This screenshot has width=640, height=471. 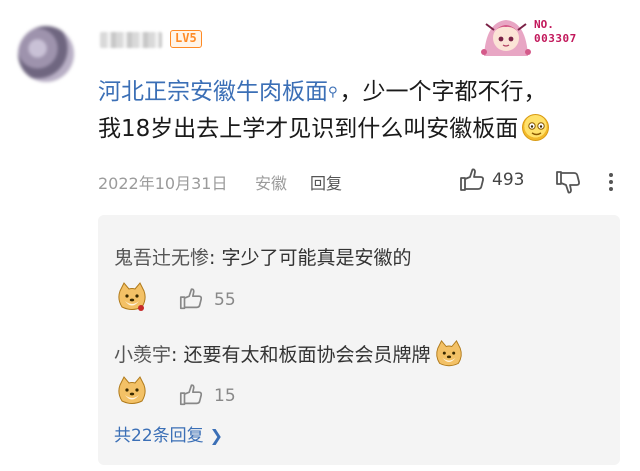 What do you see at coordinates (358, 181) in the screenshot?
I see `comment-meta: 2022年10月31日 安徽 回复 493` at bounding box center [358, 181].